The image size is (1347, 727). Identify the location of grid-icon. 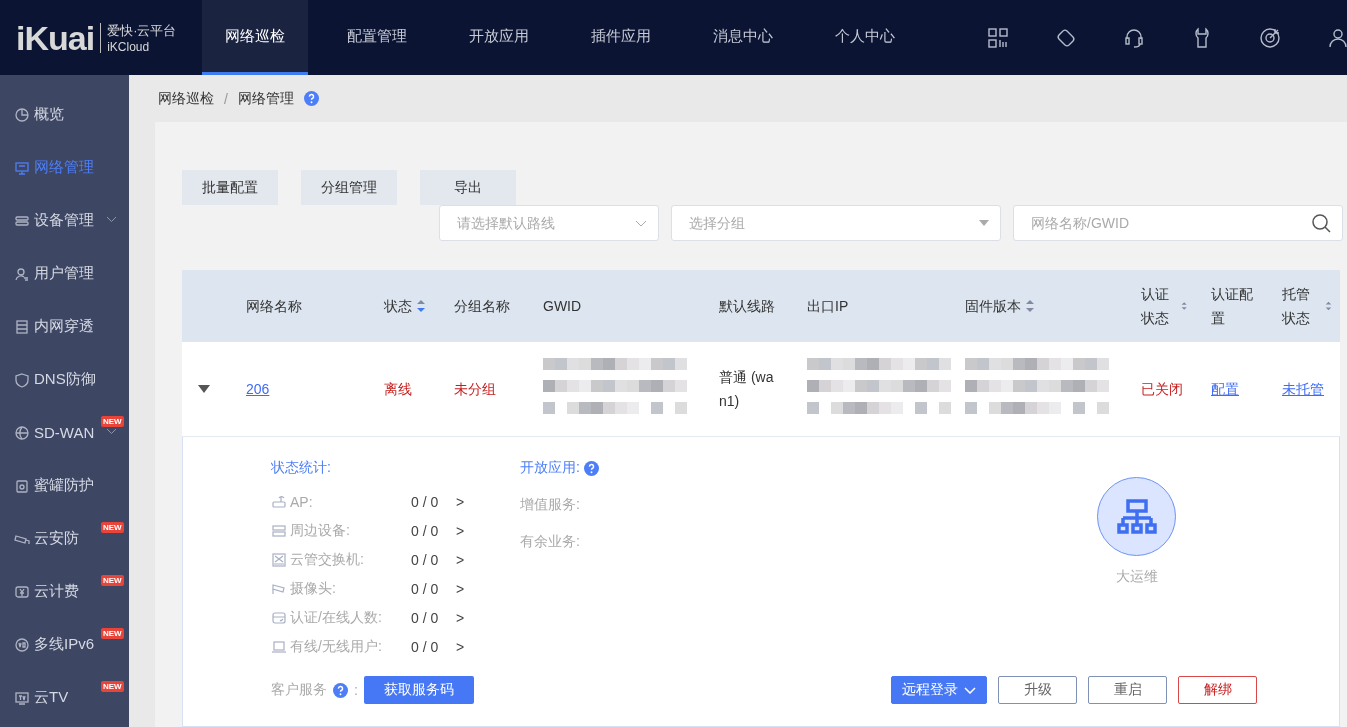
(998, 37).